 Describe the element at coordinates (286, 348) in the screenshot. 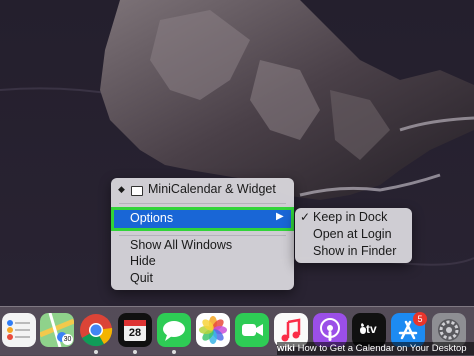

I see `watermark-brand: wiki` at that location.